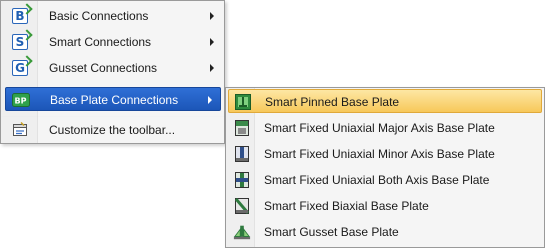  I want to click on menu-item-smart-connections: S Smart Connections, so click(112, 41).